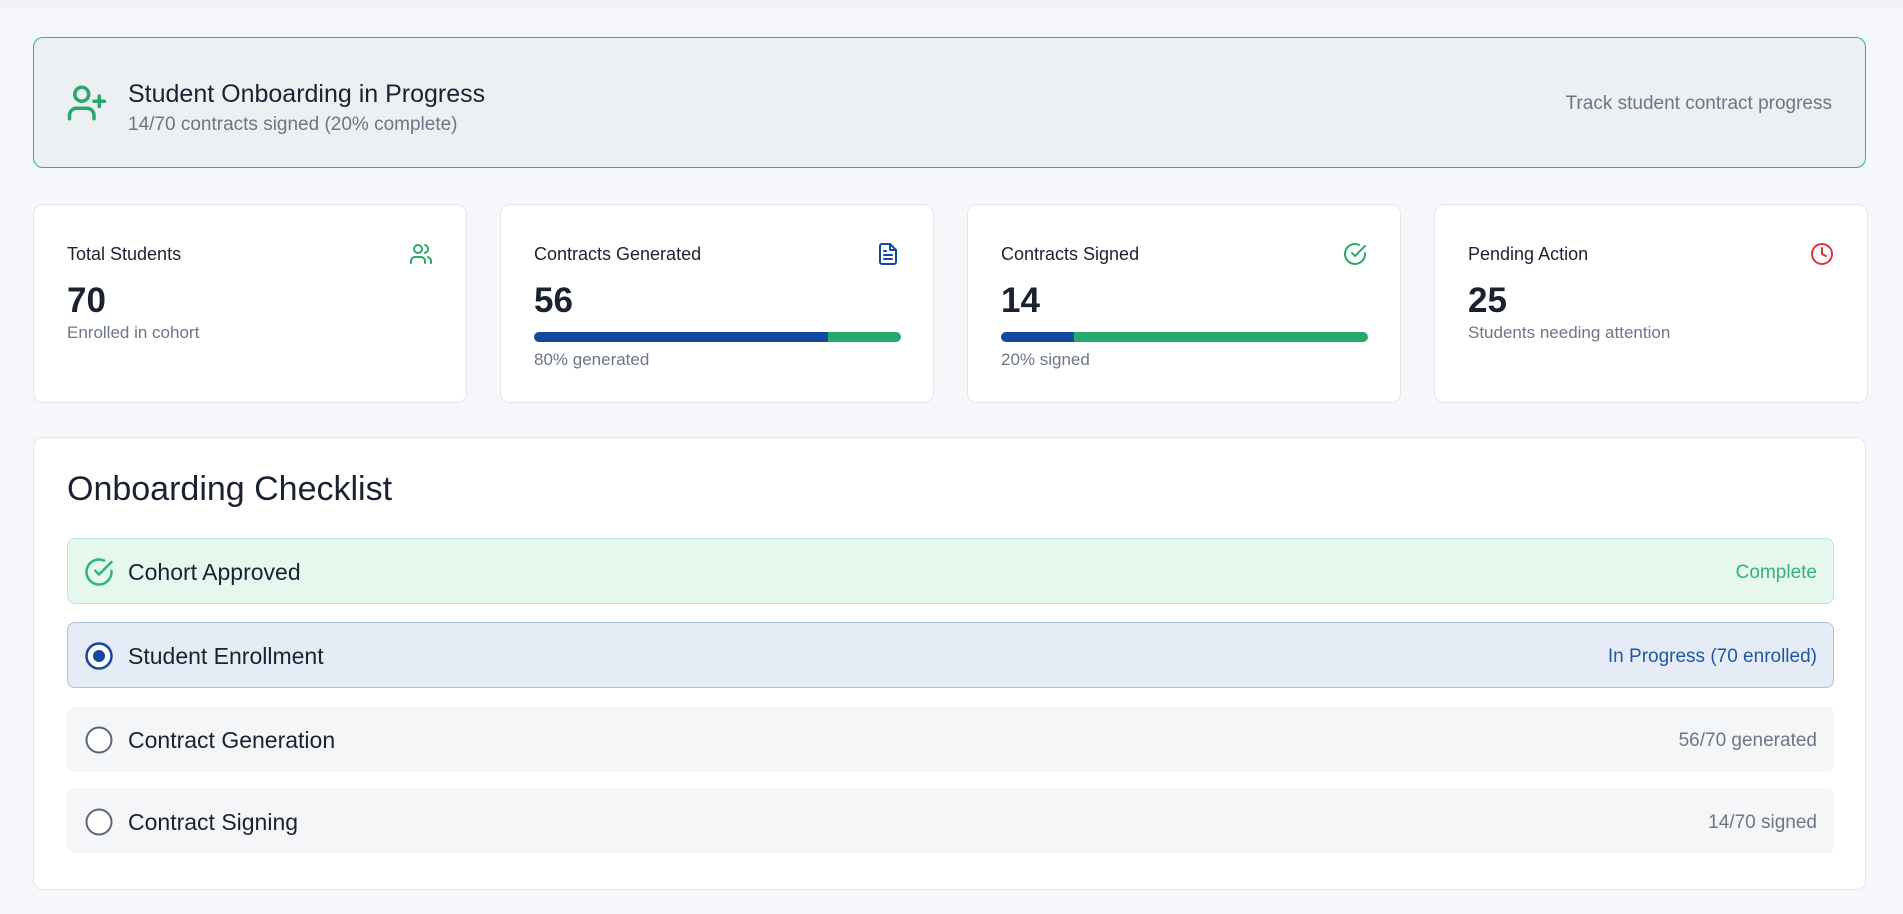 This screenshot has height=914, width=1903. Describe the element at coordinates (99, 656) in the screenshot. I see `radio-selected-icon` at that location.